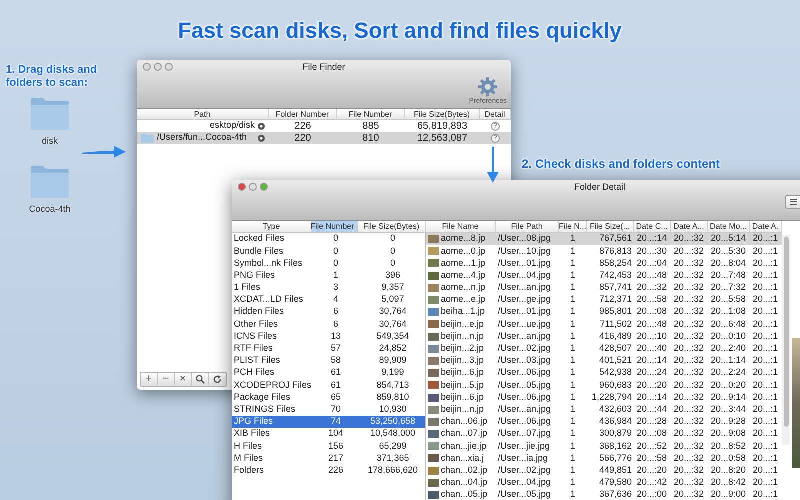  Describe the element at coordinates (495, 114) in the screenshot. I see `column-header: Detail` at that location.